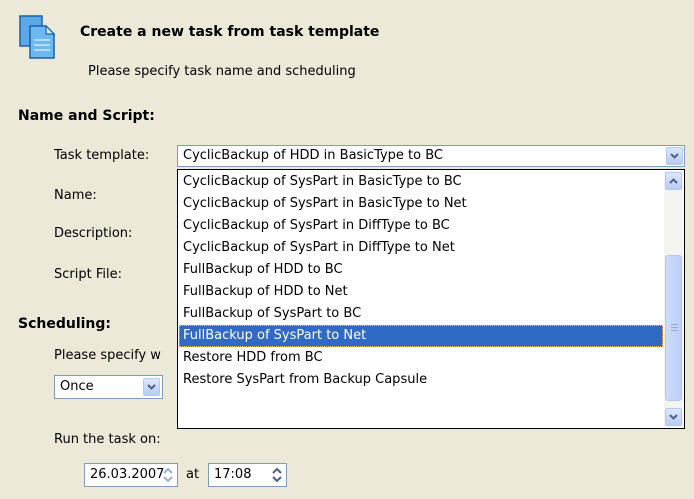  What do you see at coordinates (65, 324) in the screenshot?
I see `scheduling-section-label: Scheduling:` at bounding box center [65, 324].